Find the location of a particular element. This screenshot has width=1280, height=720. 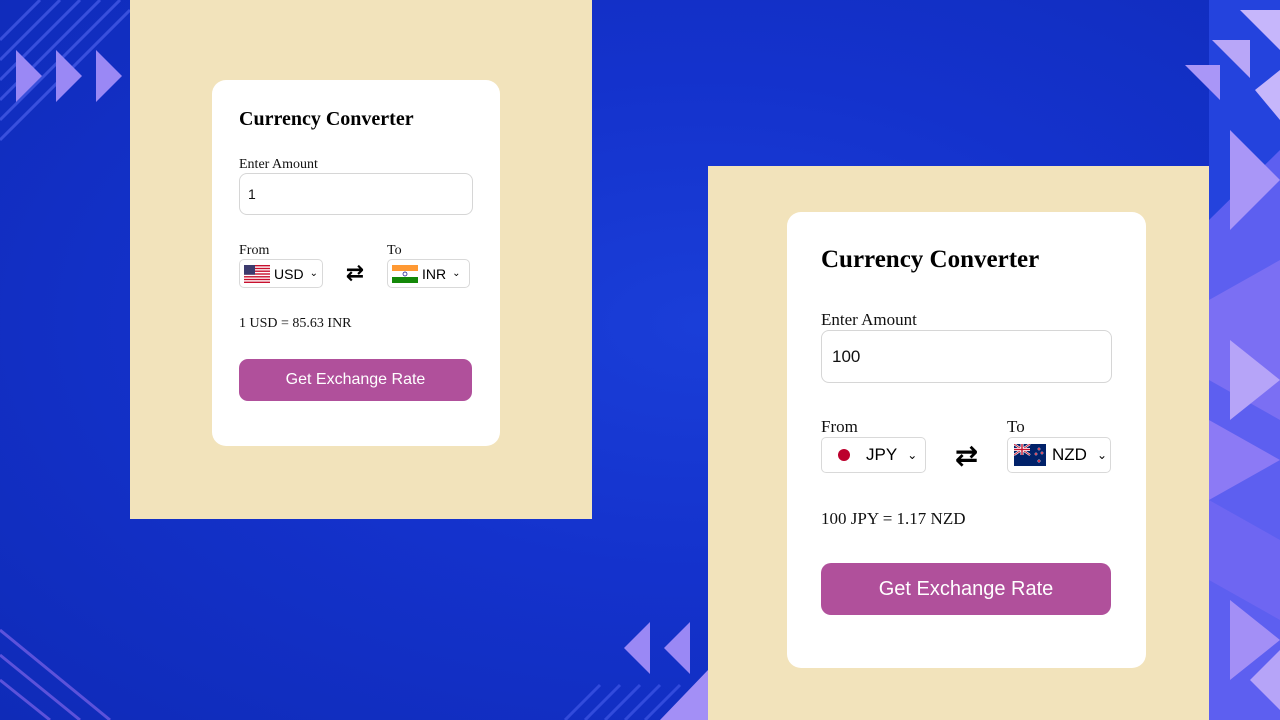

bottom-triangles is located at coordinates (657, 648).